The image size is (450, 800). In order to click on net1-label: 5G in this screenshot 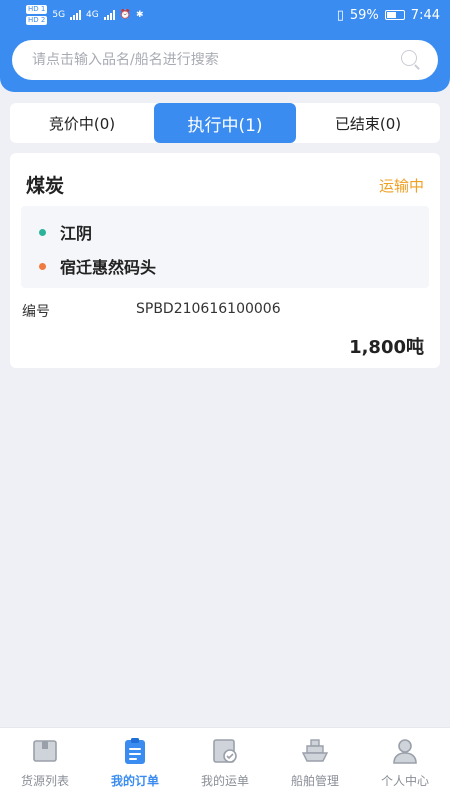, I will do `click(59, 15)`.